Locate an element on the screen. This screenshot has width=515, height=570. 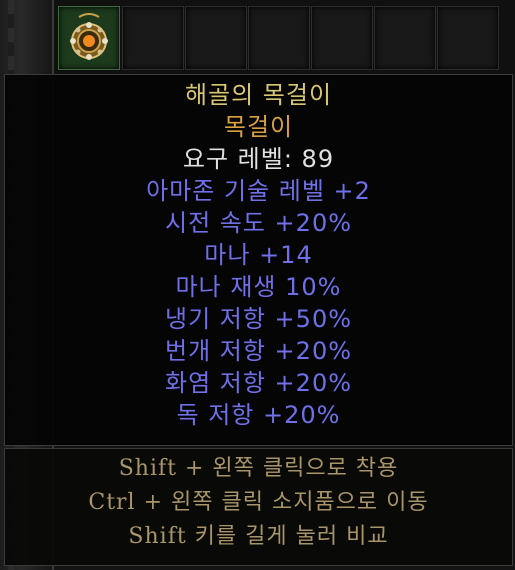
item-property: 번개 저항 +20% is located at coordinates (258, 351).